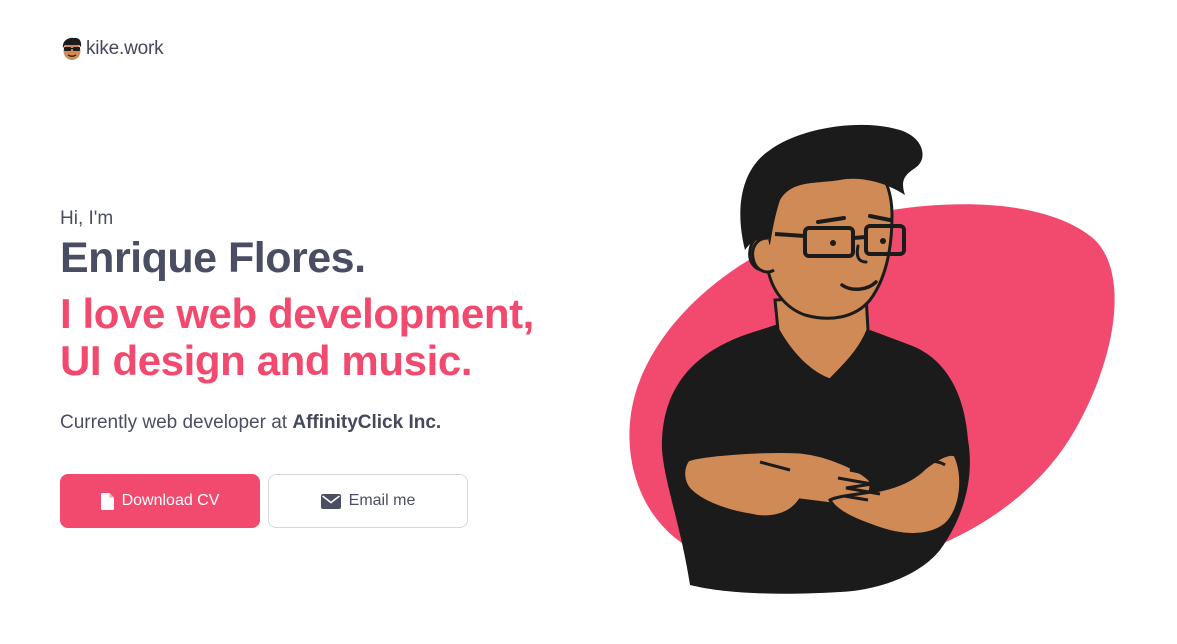 The height and width of the screenshot is (644, 1177). I want to click on action-buttons: Download CV Email me, so click(340, 501).